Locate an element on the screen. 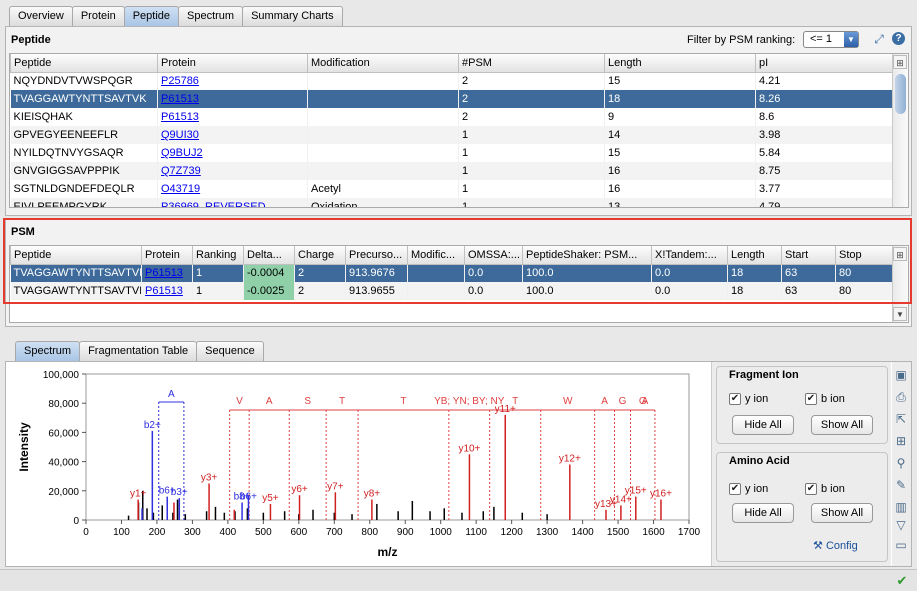 Image resolution: width=917 pixels, height=591 pixels. column-select-icon: ⊞ is located at coordinates (900, 62).